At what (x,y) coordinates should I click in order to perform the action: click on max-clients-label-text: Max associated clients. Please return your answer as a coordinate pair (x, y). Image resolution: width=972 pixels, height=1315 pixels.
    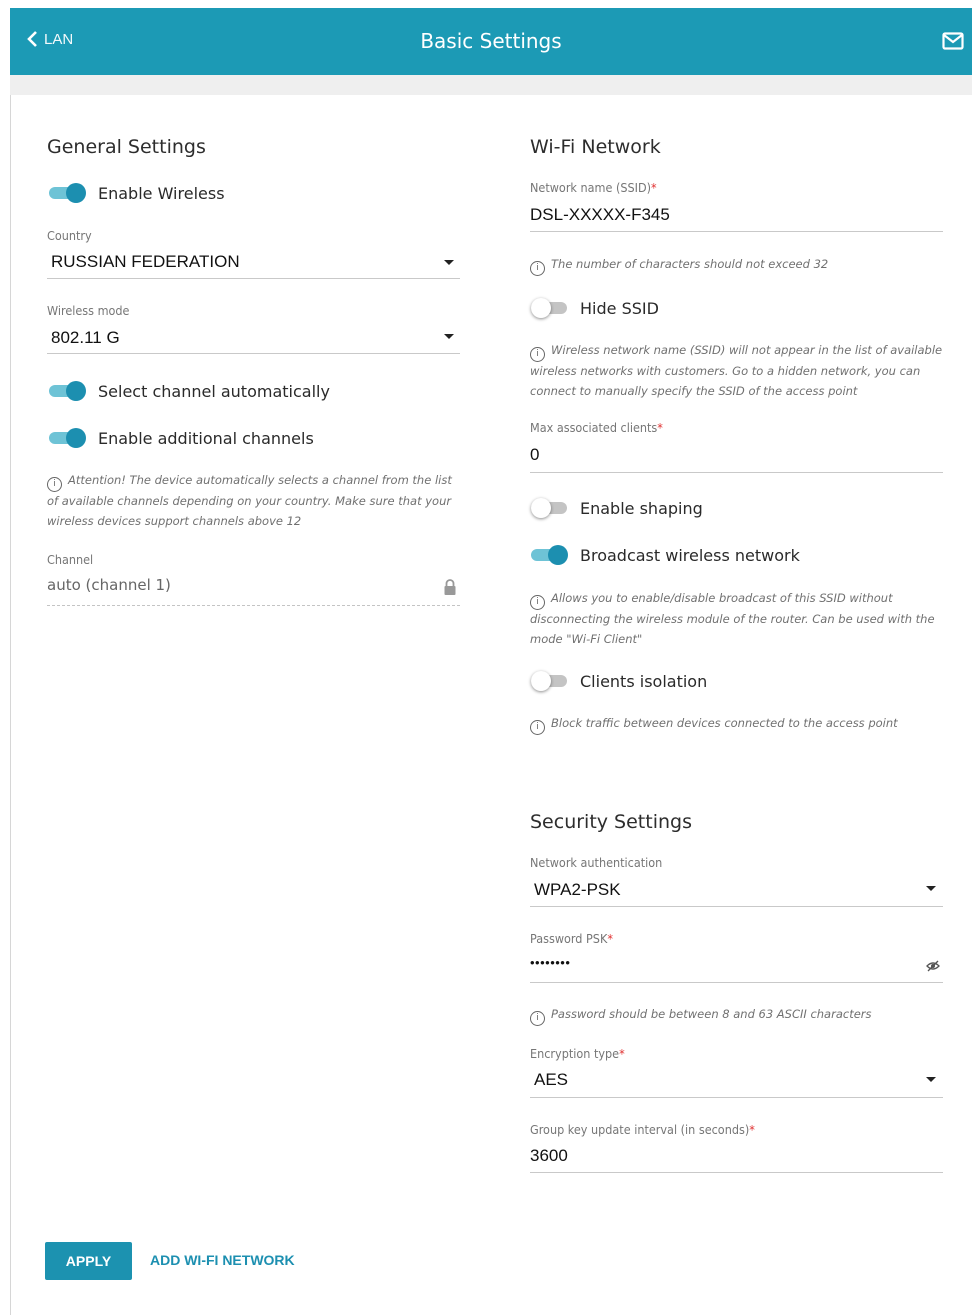
    Looking at the image, I should click on (594, 427).